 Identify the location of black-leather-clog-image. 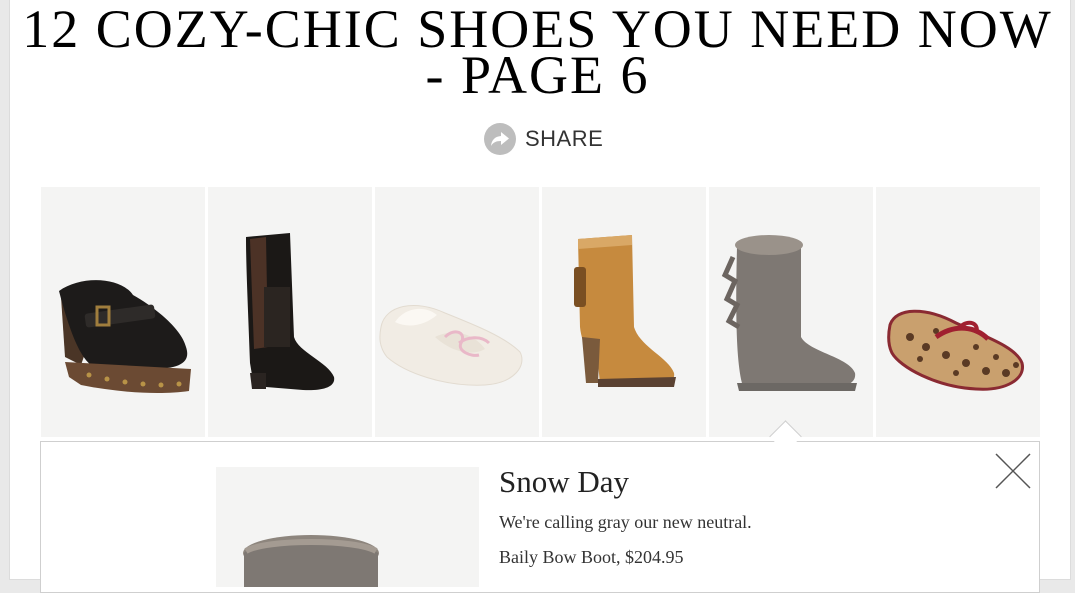
(125, 336).